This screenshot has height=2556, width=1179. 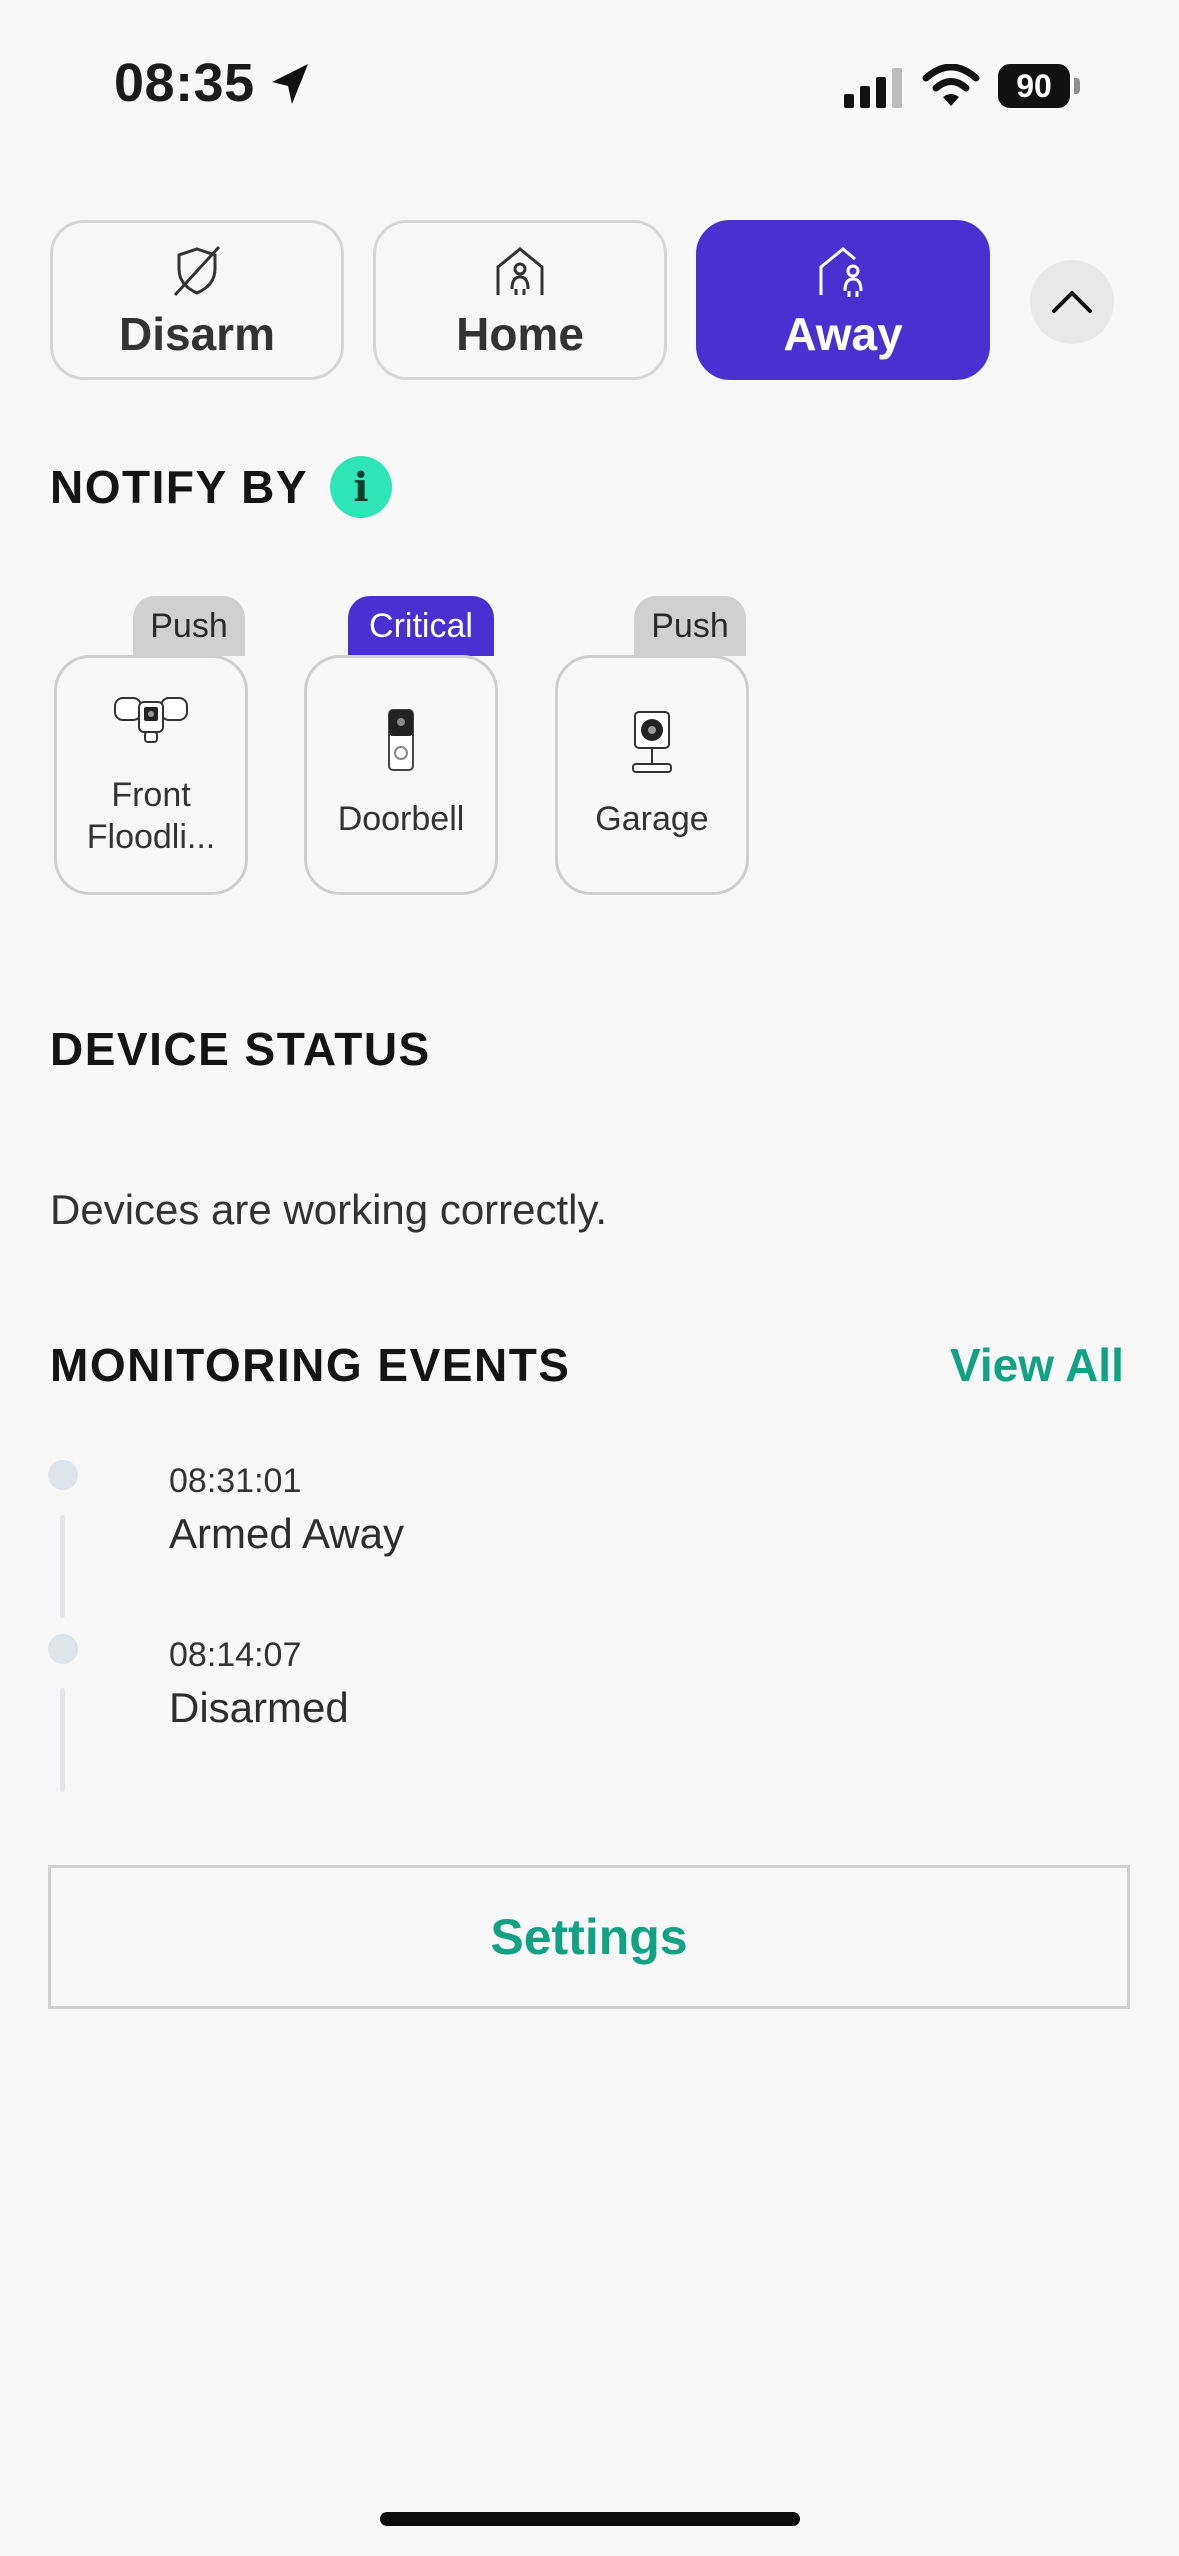 What do you see at coordinates (151, 795) in the screenshot?
I see `device-name-line1: Front` at bounding box center [151, 795].